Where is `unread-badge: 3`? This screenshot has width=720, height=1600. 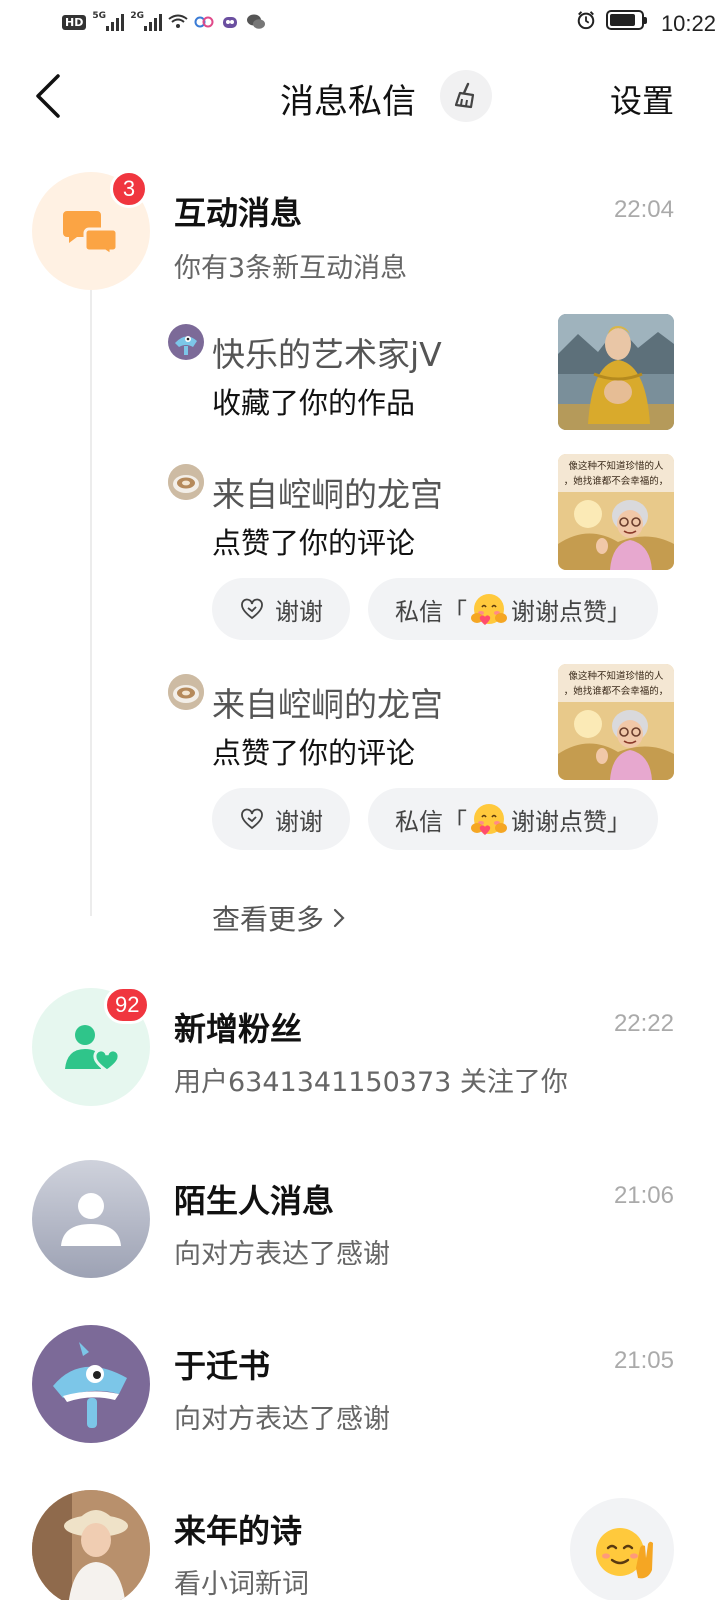 unread-badge: 3 is located at coordinates (129, 189).